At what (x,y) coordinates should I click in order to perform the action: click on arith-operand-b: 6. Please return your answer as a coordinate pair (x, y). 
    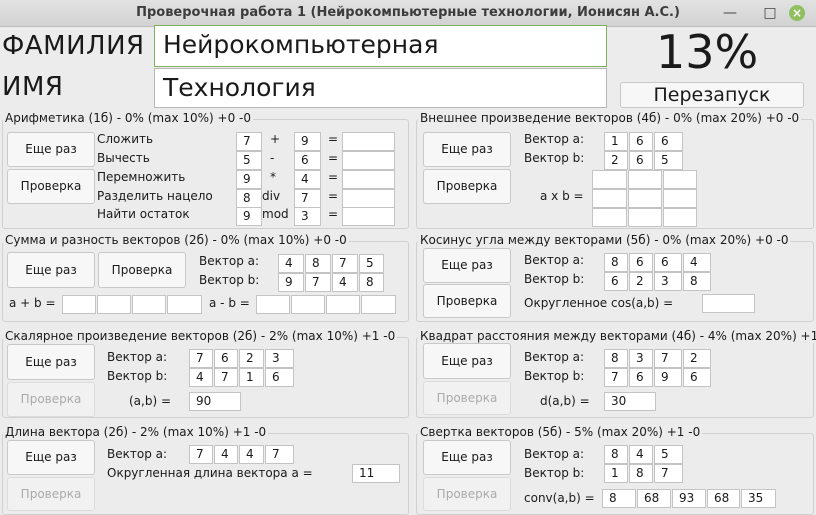
    Looking at the image, I should click on (307, 160).